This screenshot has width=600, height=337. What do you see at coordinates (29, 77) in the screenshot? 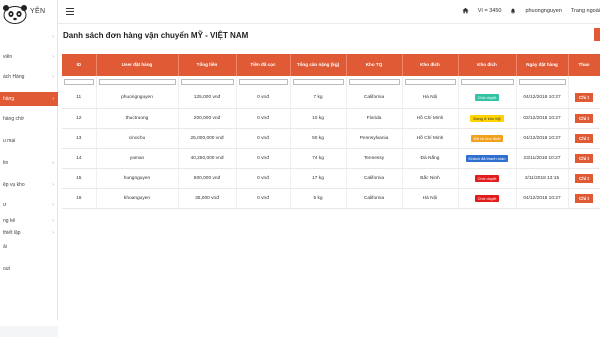
I see `sidebar-item-customers: ách Hàng ›` at bounding box center [29, 77].